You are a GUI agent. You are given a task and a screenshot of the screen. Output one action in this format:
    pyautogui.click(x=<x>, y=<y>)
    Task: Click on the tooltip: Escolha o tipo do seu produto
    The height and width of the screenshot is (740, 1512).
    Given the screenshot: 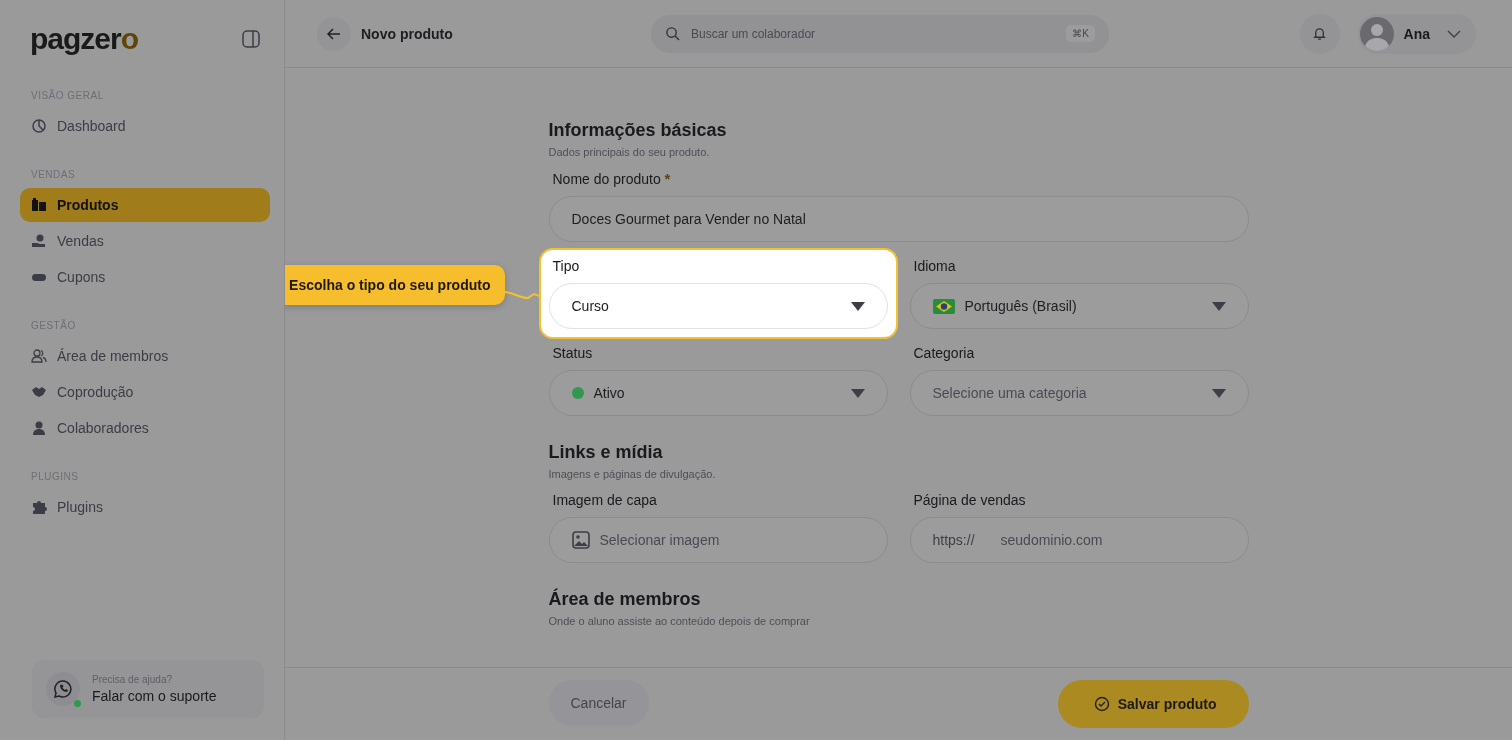 What is the action you would take?
    pyautogui.click(x=395, y=285)
    